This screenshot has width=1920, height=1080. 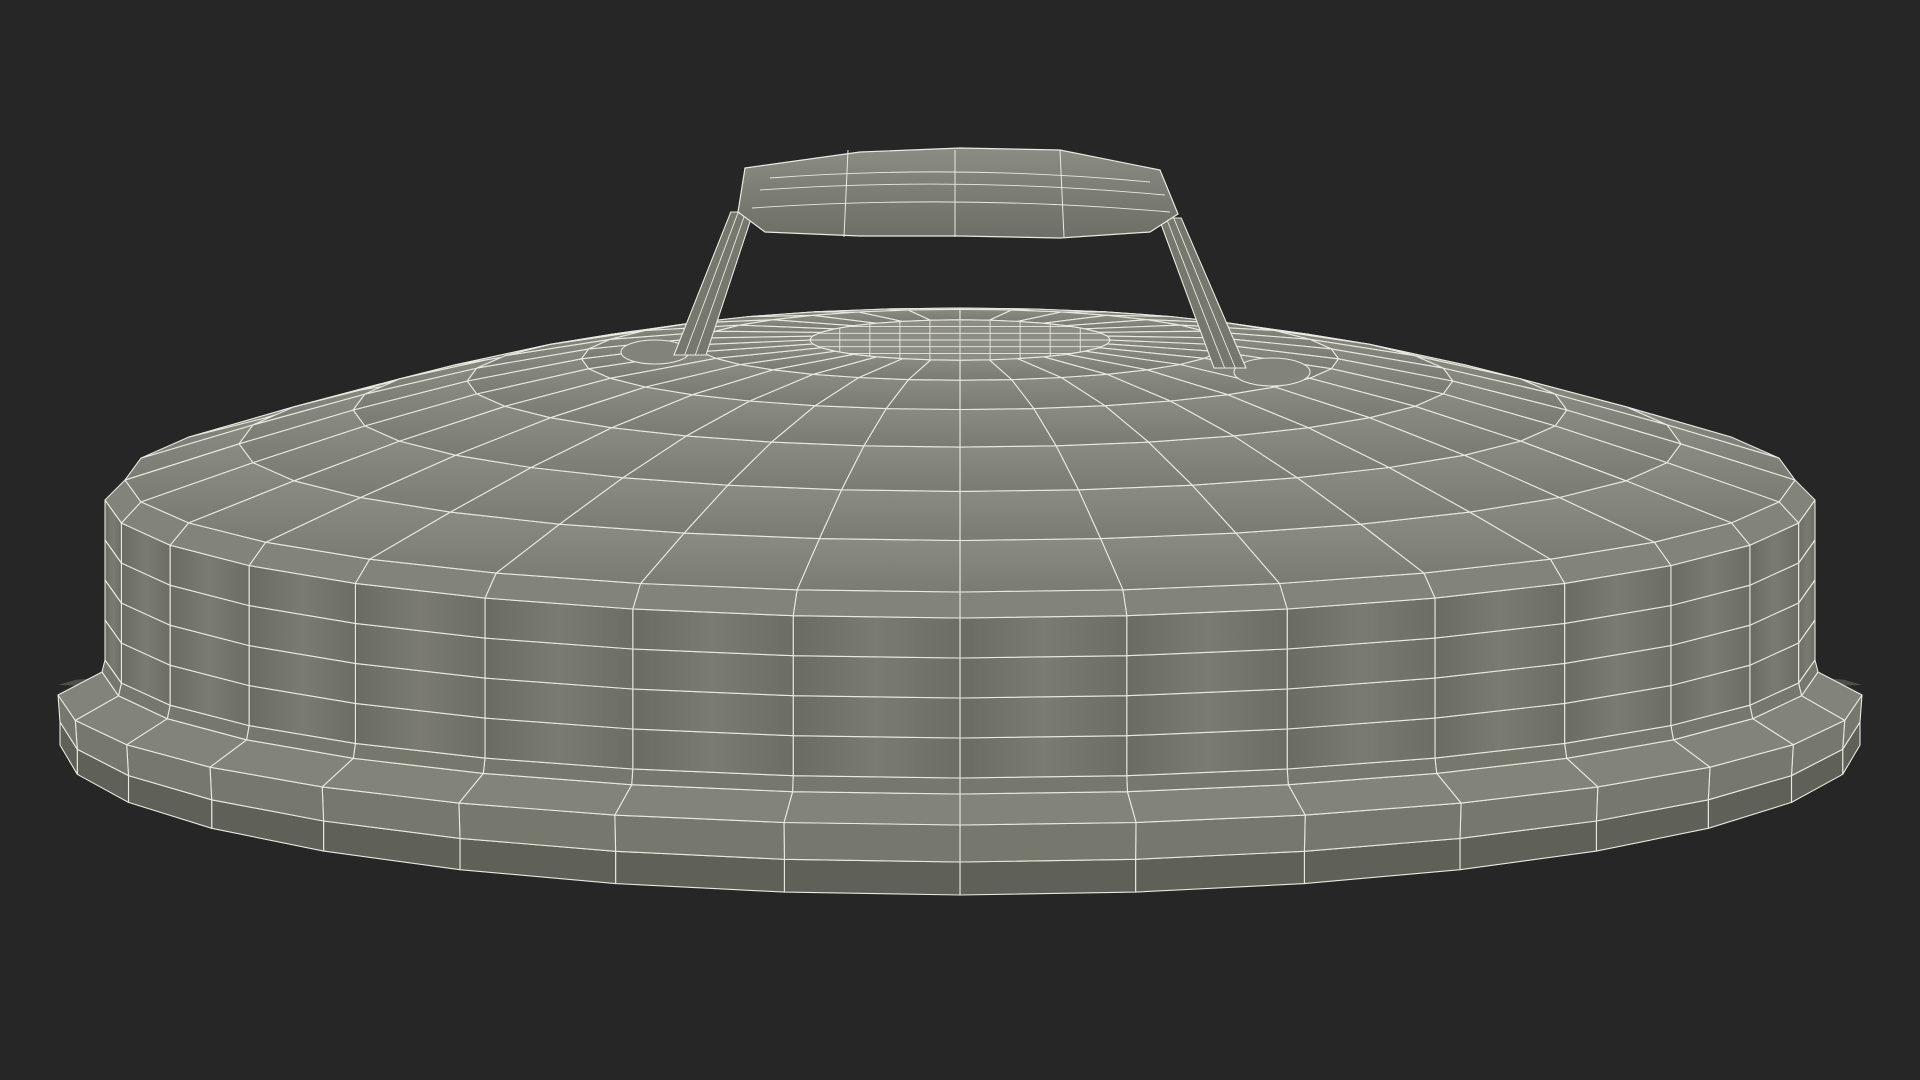 What do you see at coordinates (958, 193) in the screenshot?
I see `handle-grip` at bounding box center [958, 193].